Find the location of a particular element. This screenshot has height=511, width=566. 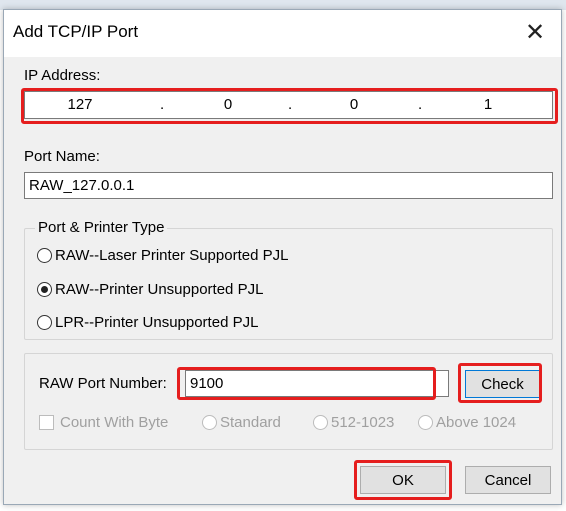

port-printer-type-label: Port & Printer Type is located at coordinates (101, 227).